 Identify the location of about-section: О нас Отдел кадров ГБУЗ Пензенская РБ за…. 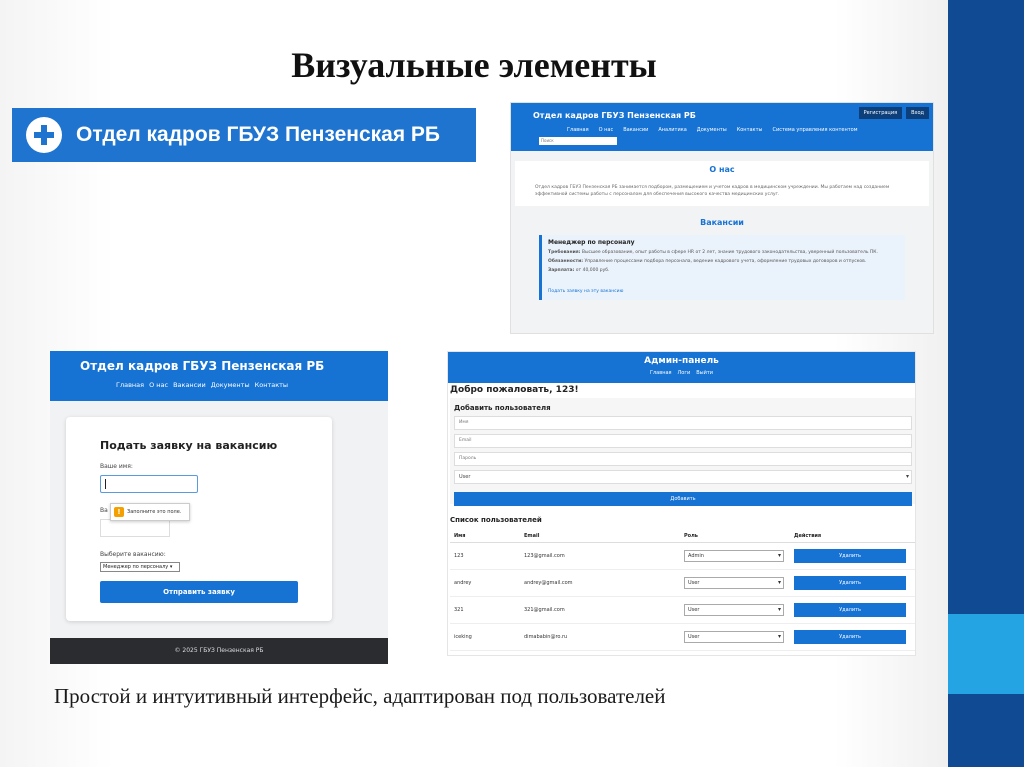
(722, 183).